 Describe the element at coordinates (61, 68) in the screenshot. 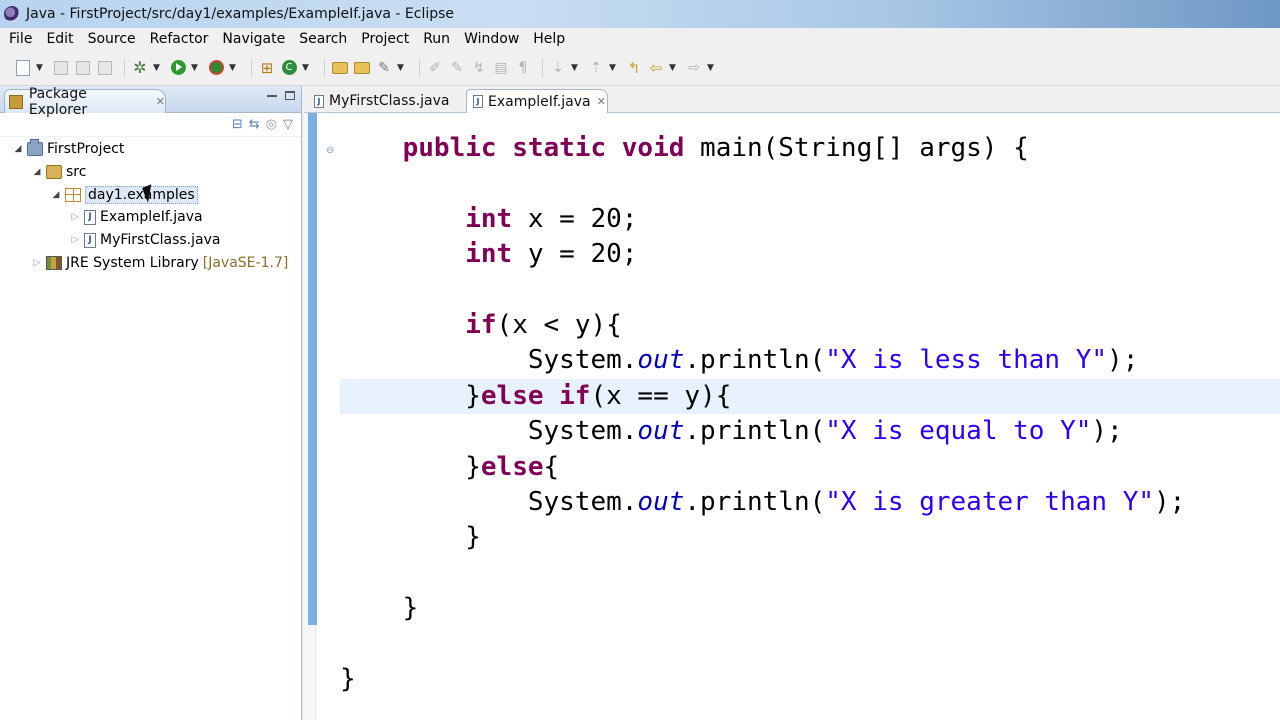

I see `save-icon` at that location.